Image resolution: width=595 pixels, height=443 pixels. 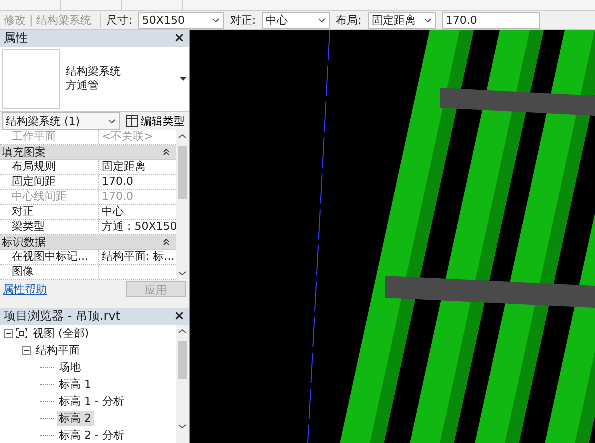 What do you see at coordinates (83, 86) in the screenshot?
I see `type-name: 方通管` at bounding box center [83, 86].